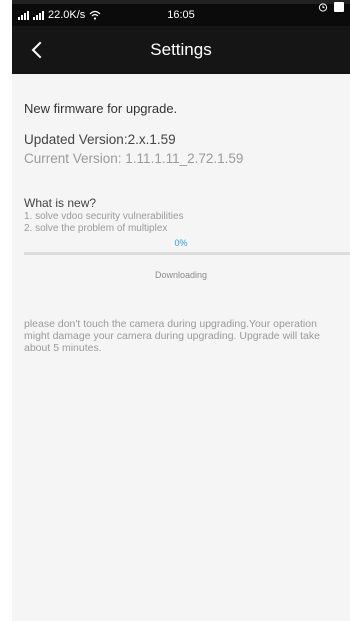  I want to click on progress-percent: 0%, so click(181, 243).